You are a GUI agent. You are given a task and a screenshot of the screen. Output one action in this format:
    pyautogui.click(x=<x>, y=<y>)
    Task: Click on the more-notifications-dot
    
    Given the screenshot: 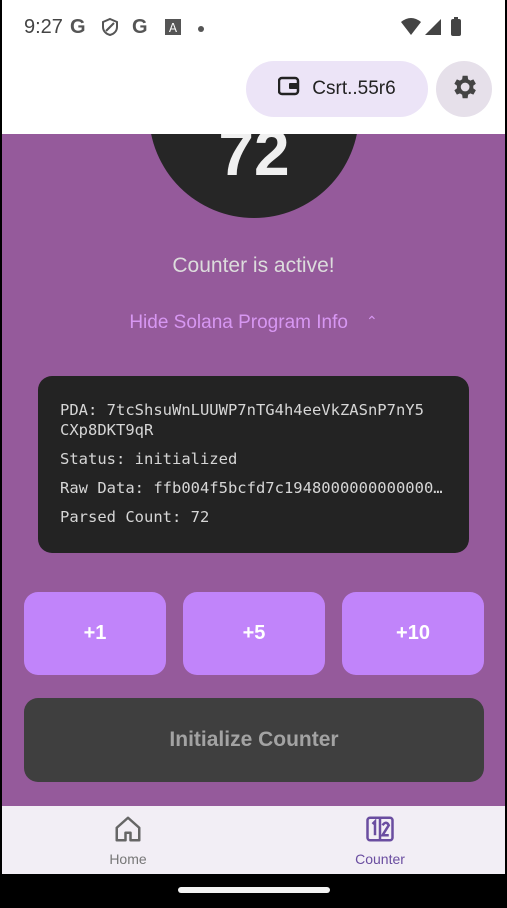 What is the action you would take?
    pyautogui.click(x=201, y=29)
    